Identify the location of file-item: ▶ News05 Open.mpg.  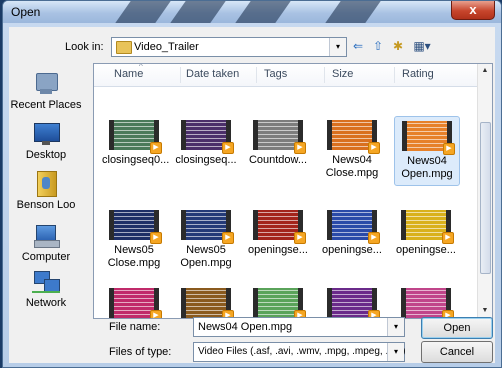
(206, 240).